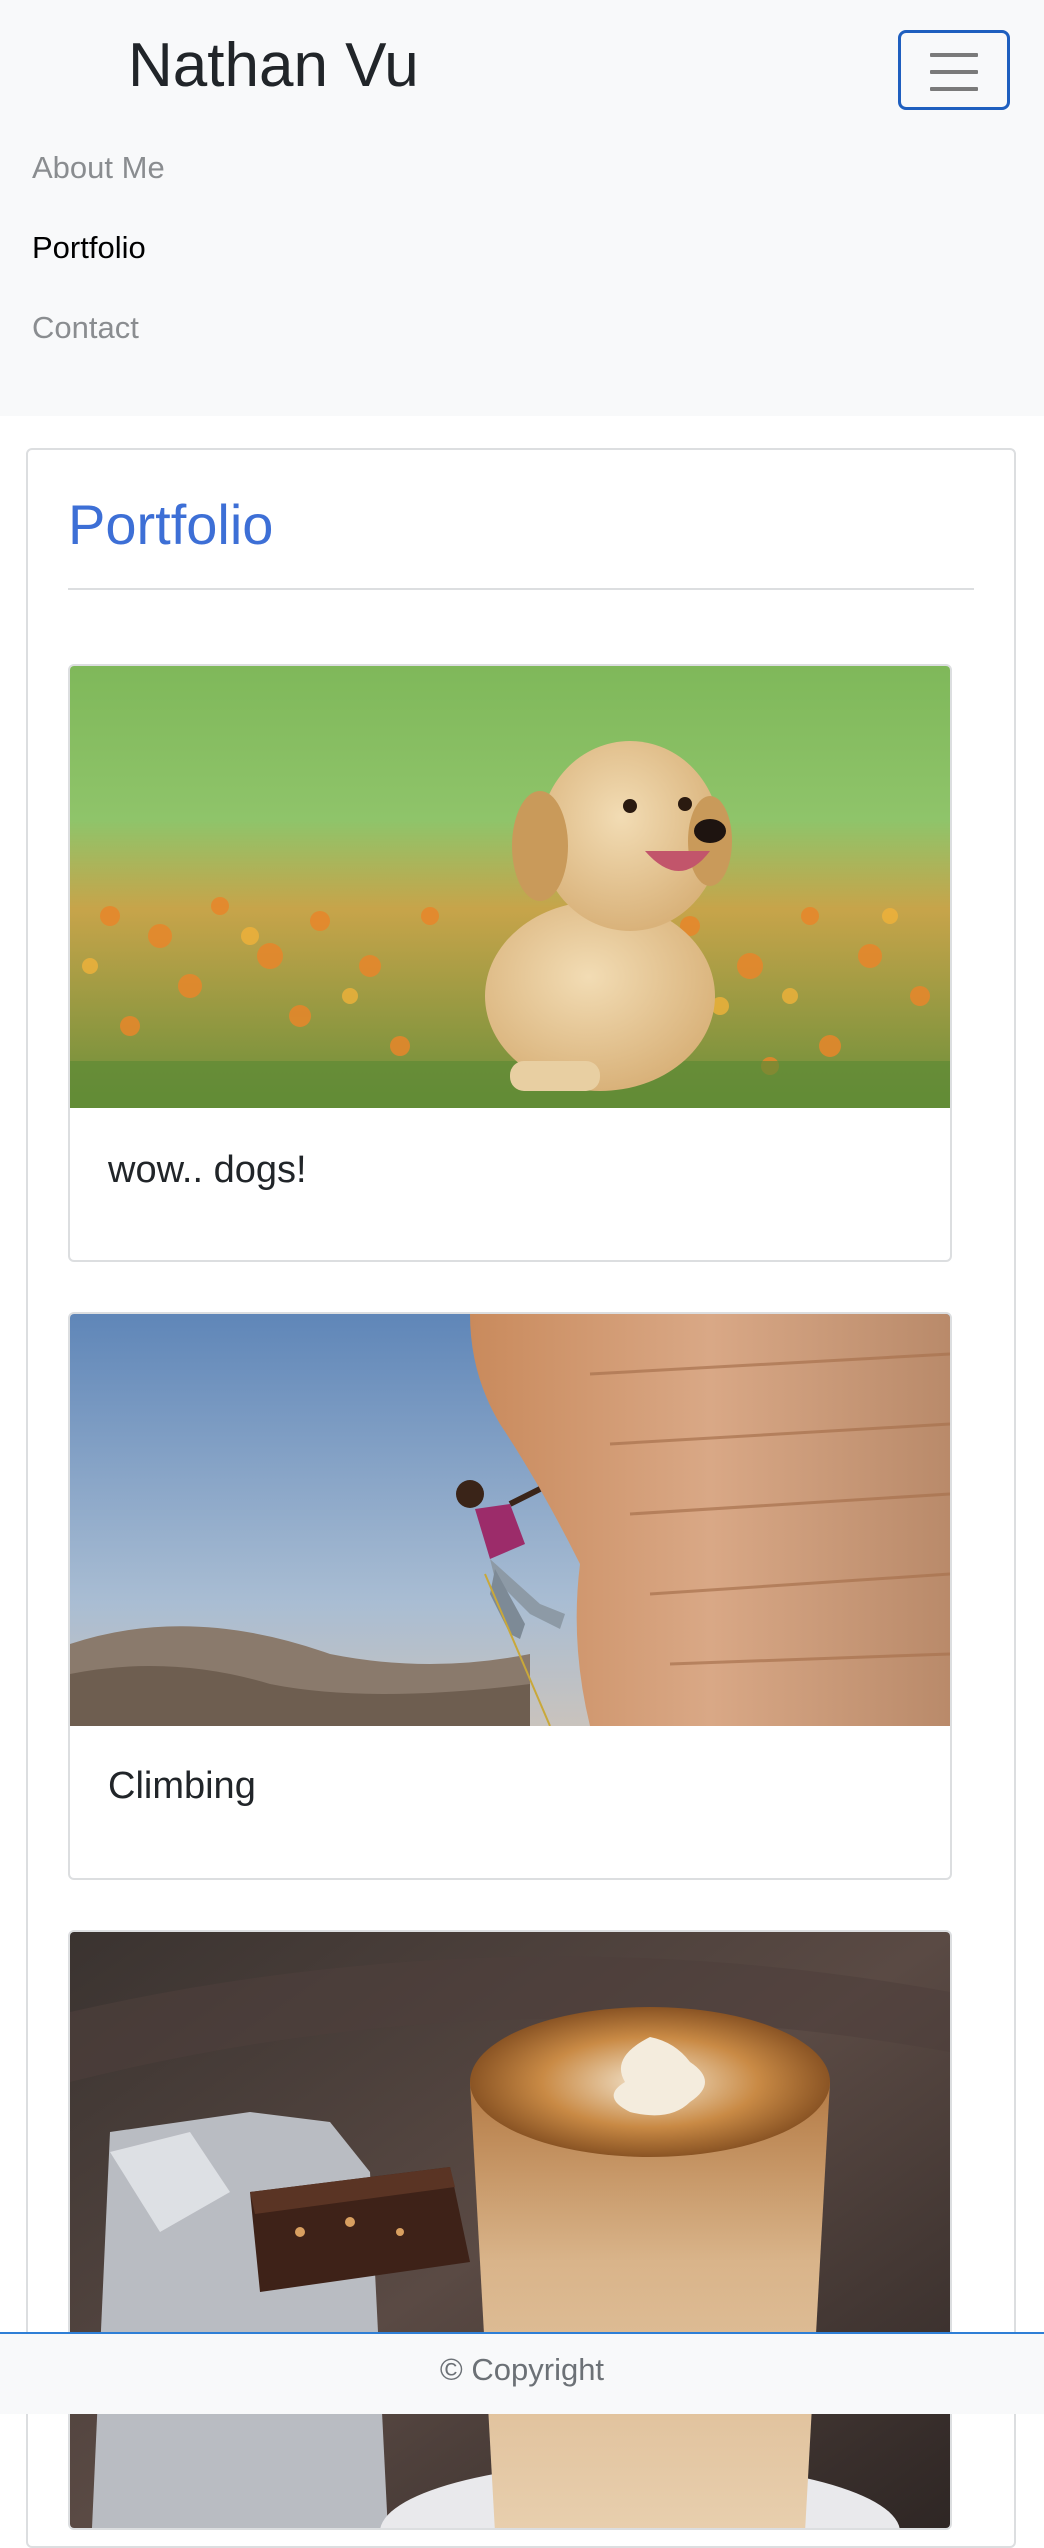  What do you see at coordinates (85, 328) in the screenshot?
I see `nav-item-contact: Contact` at bounding box center [85, 328].